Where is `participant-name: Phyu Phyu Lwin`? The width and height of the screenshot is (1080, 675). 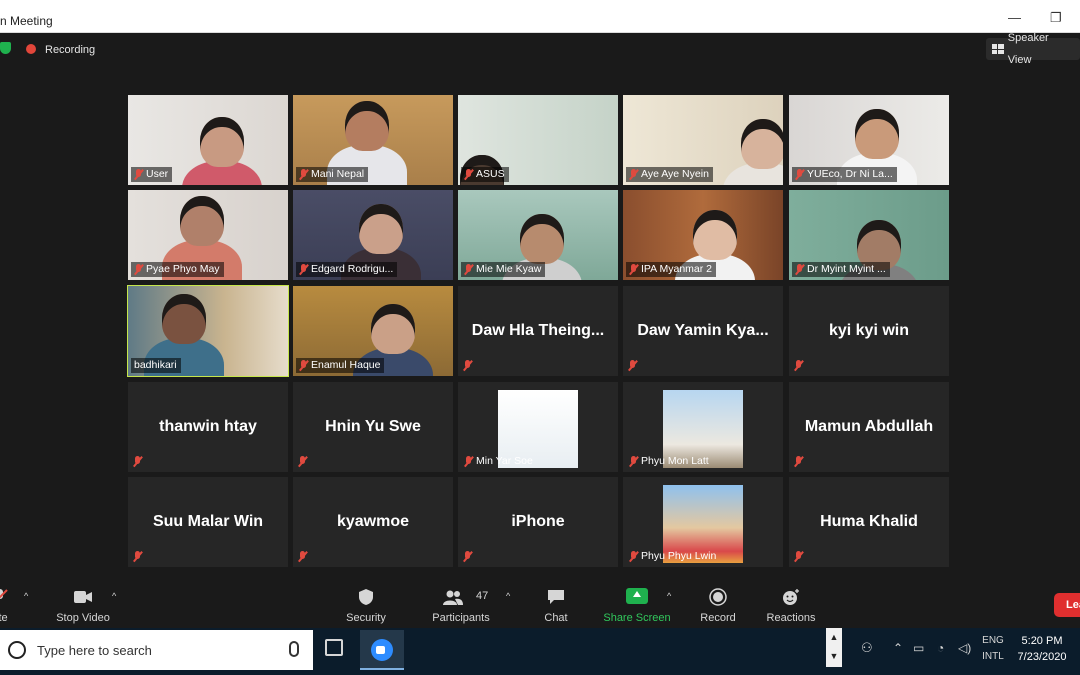 participant-name: Phyu Phyu Lwin is located at coordinates (679, 556).